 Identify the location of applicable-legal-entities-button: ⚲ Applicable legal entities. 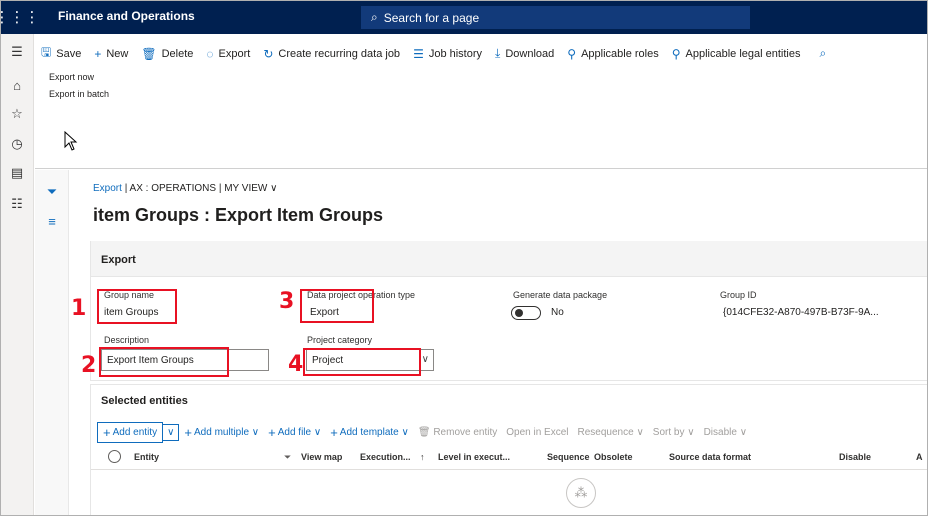
(736, 54).